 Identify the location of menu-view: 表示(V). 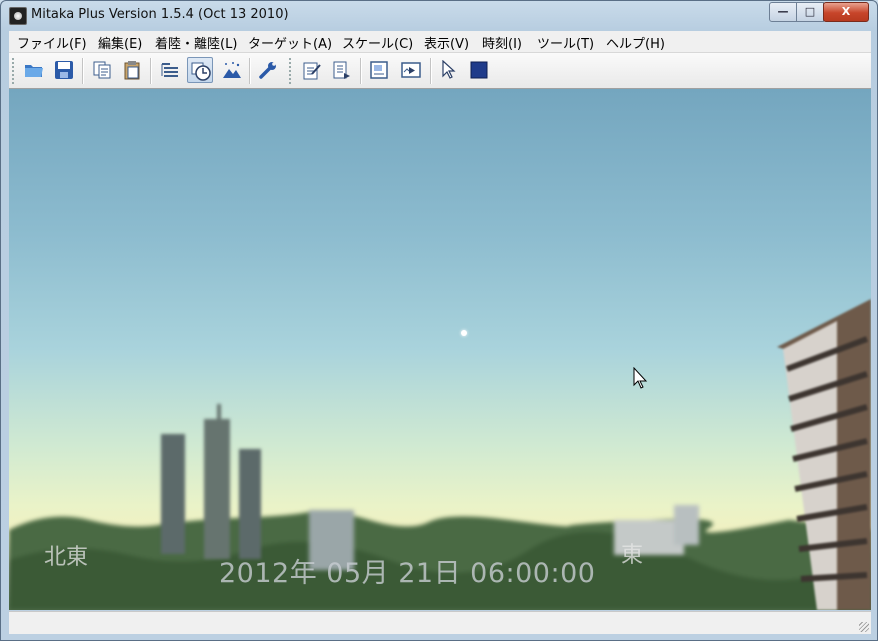
(446, 42).